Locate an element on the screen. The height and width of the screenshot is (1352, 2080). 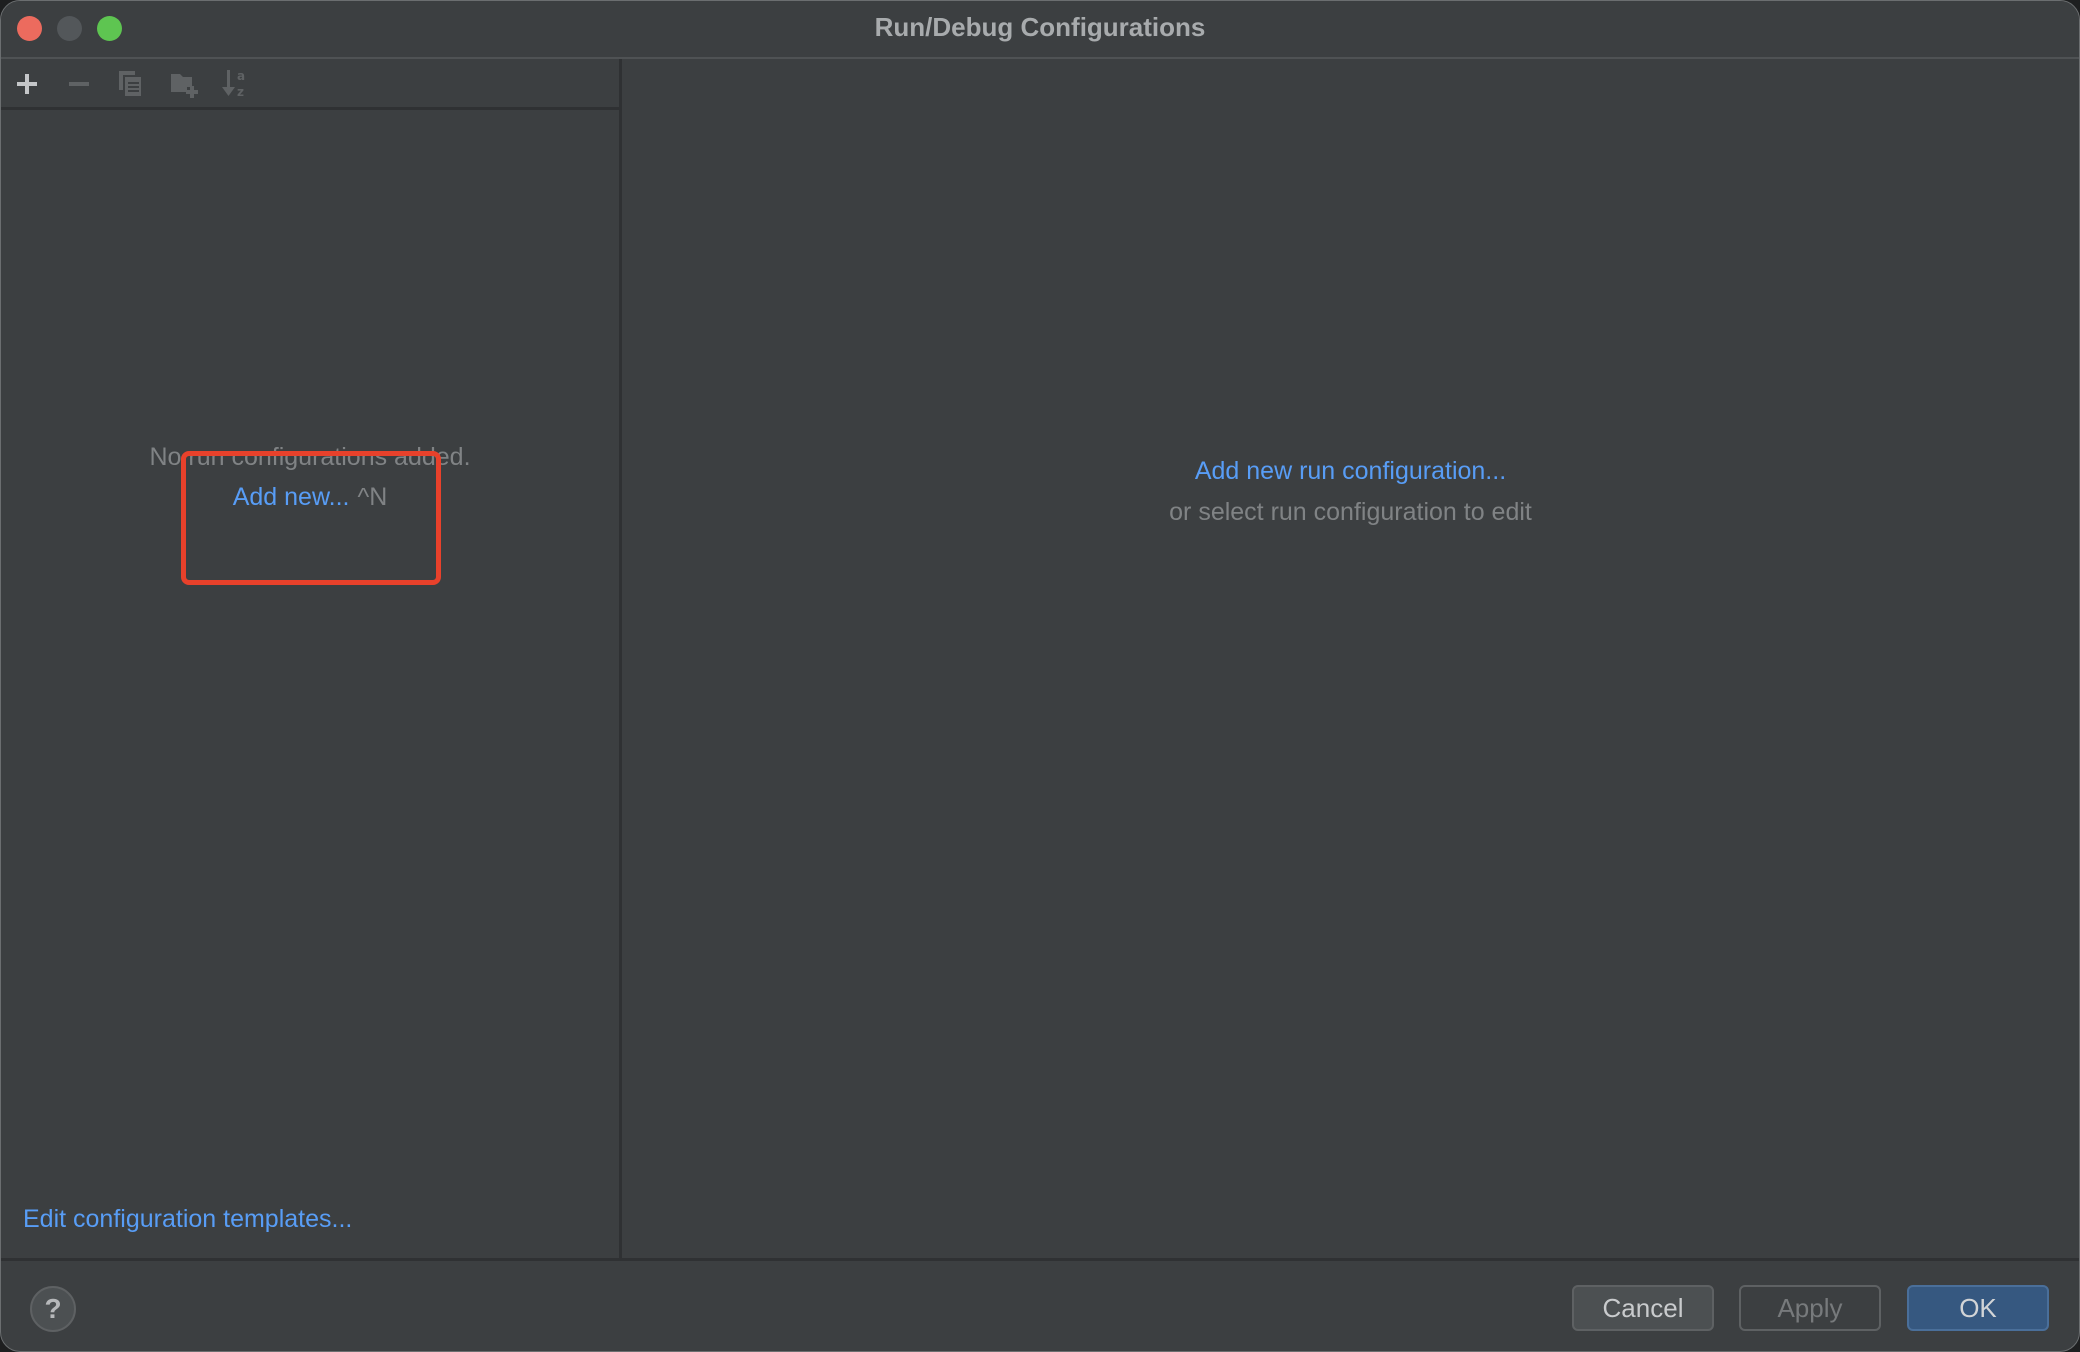
configurations-toolbar: az is located at coordinates (310, 84).